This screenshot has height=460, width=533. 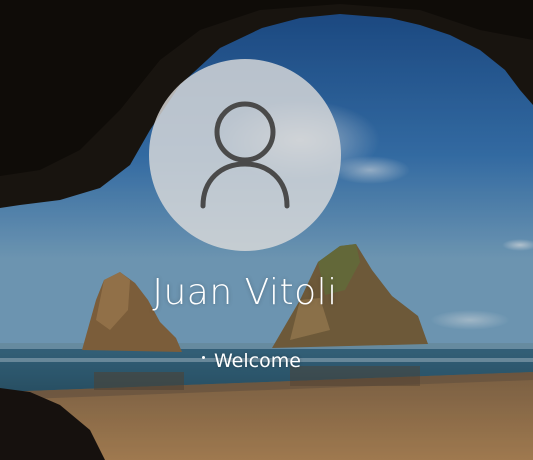 I want to click on welcome-text: Welcome, so click(x=257, y=361).